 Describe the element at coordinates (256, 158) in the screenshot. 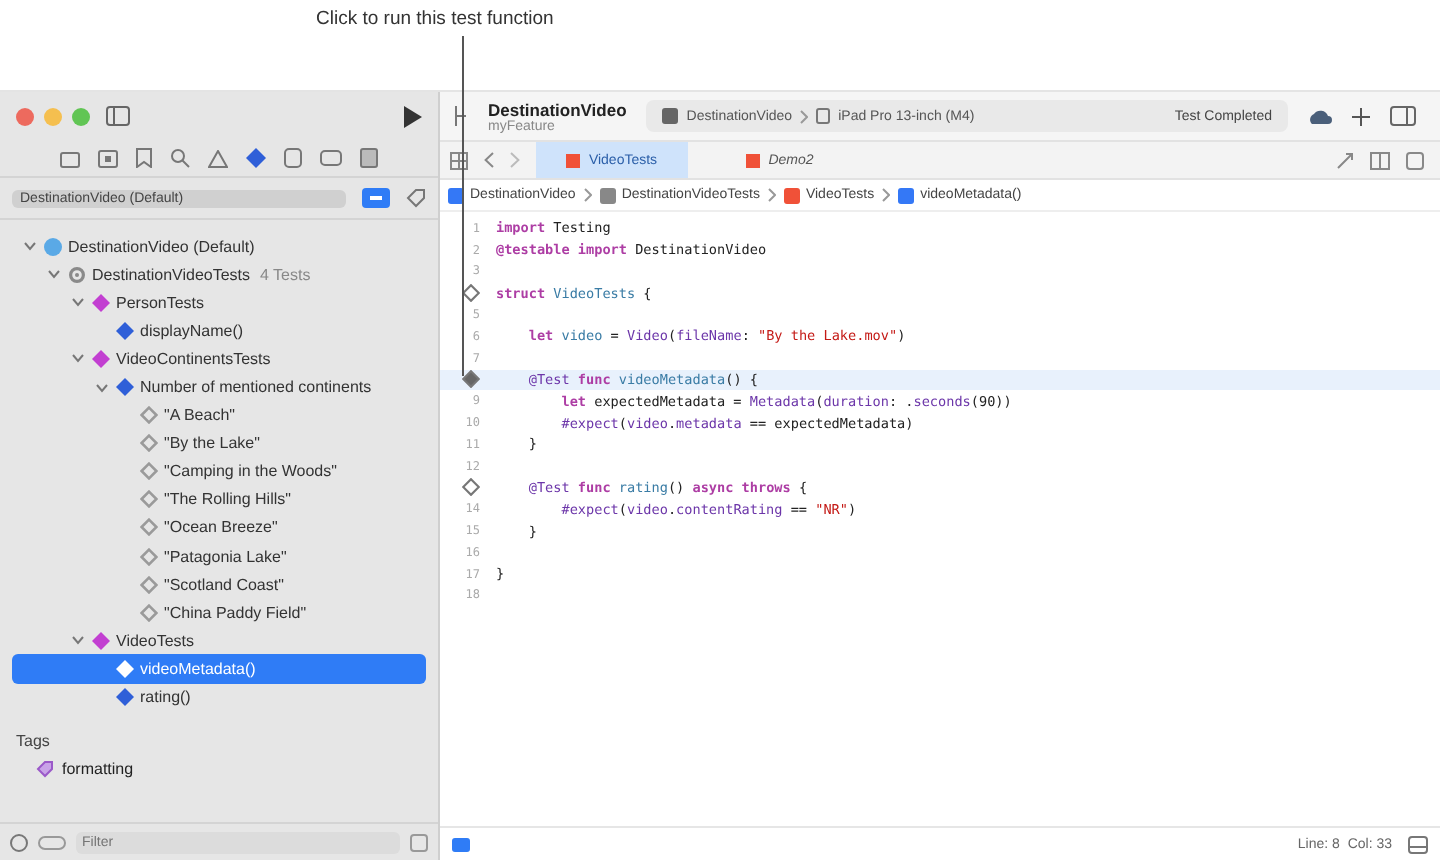

I see `test-navigator-icon` at that location.